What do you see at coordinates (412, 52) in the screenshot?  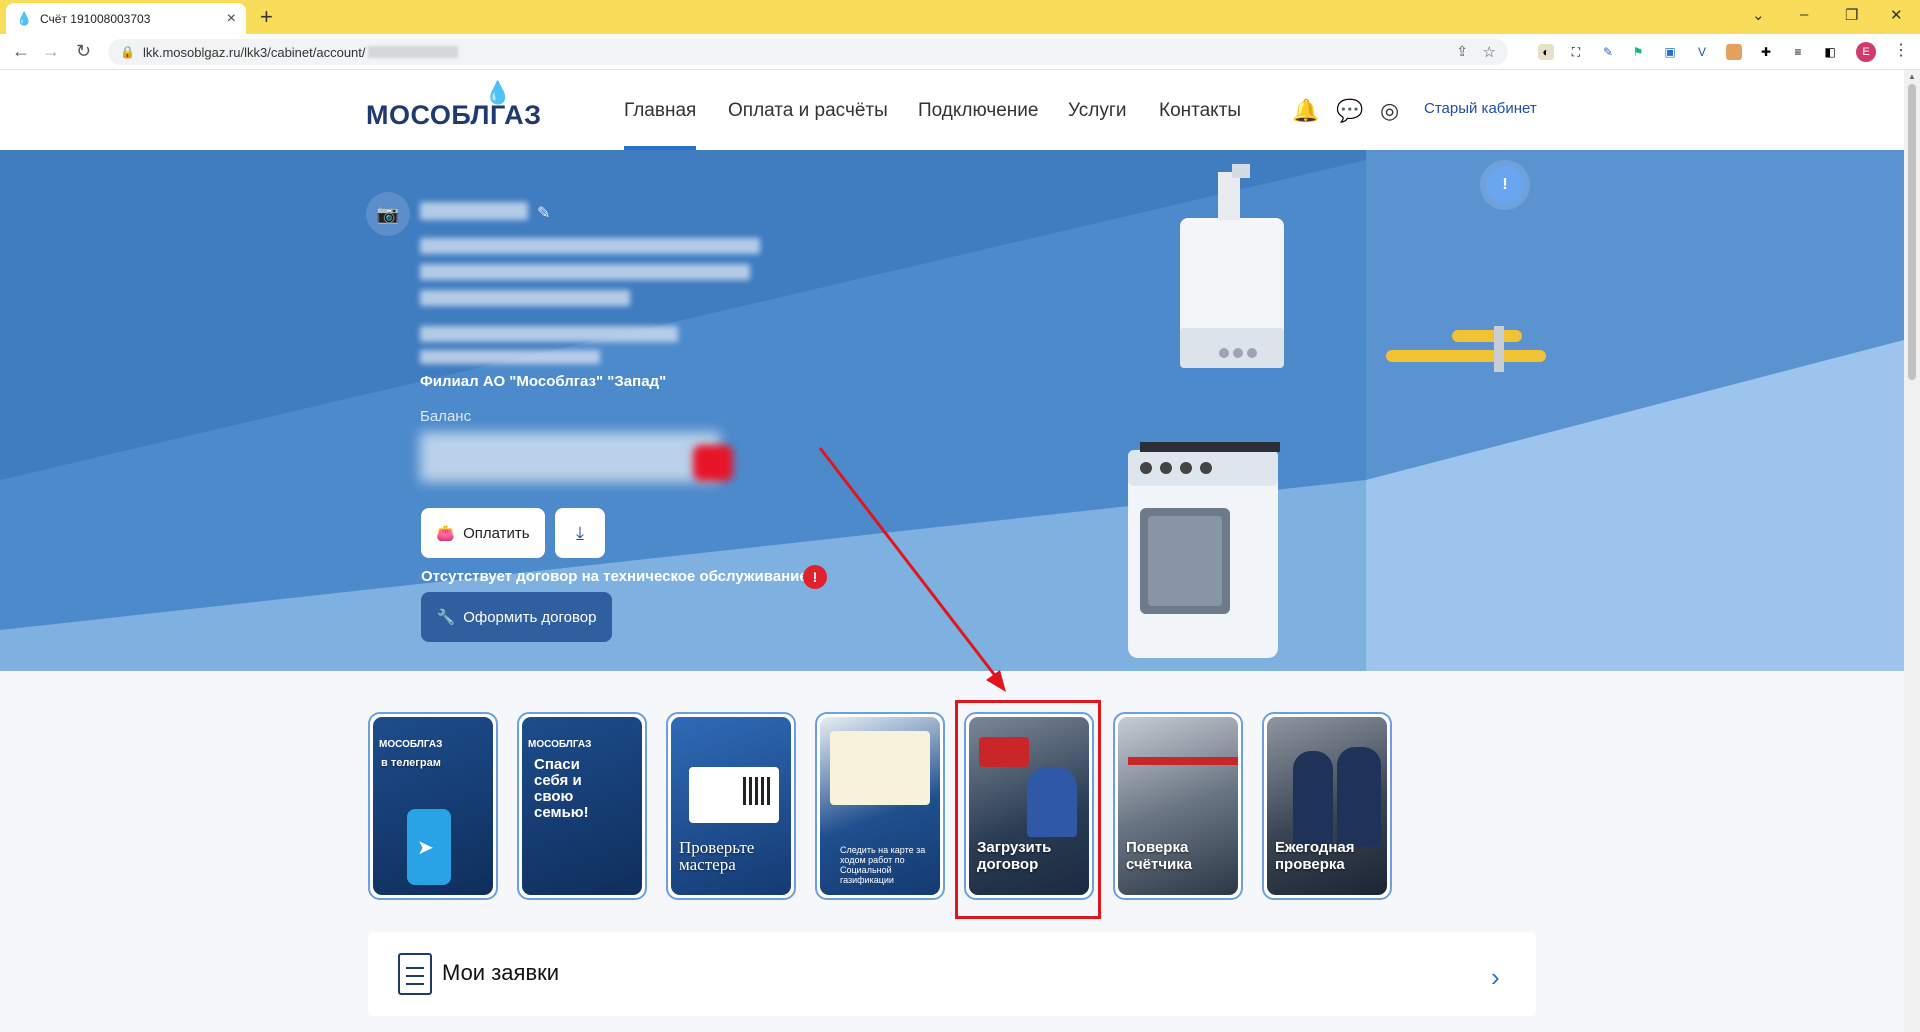 I see `url-redacted` at bounding box center [412, 52].